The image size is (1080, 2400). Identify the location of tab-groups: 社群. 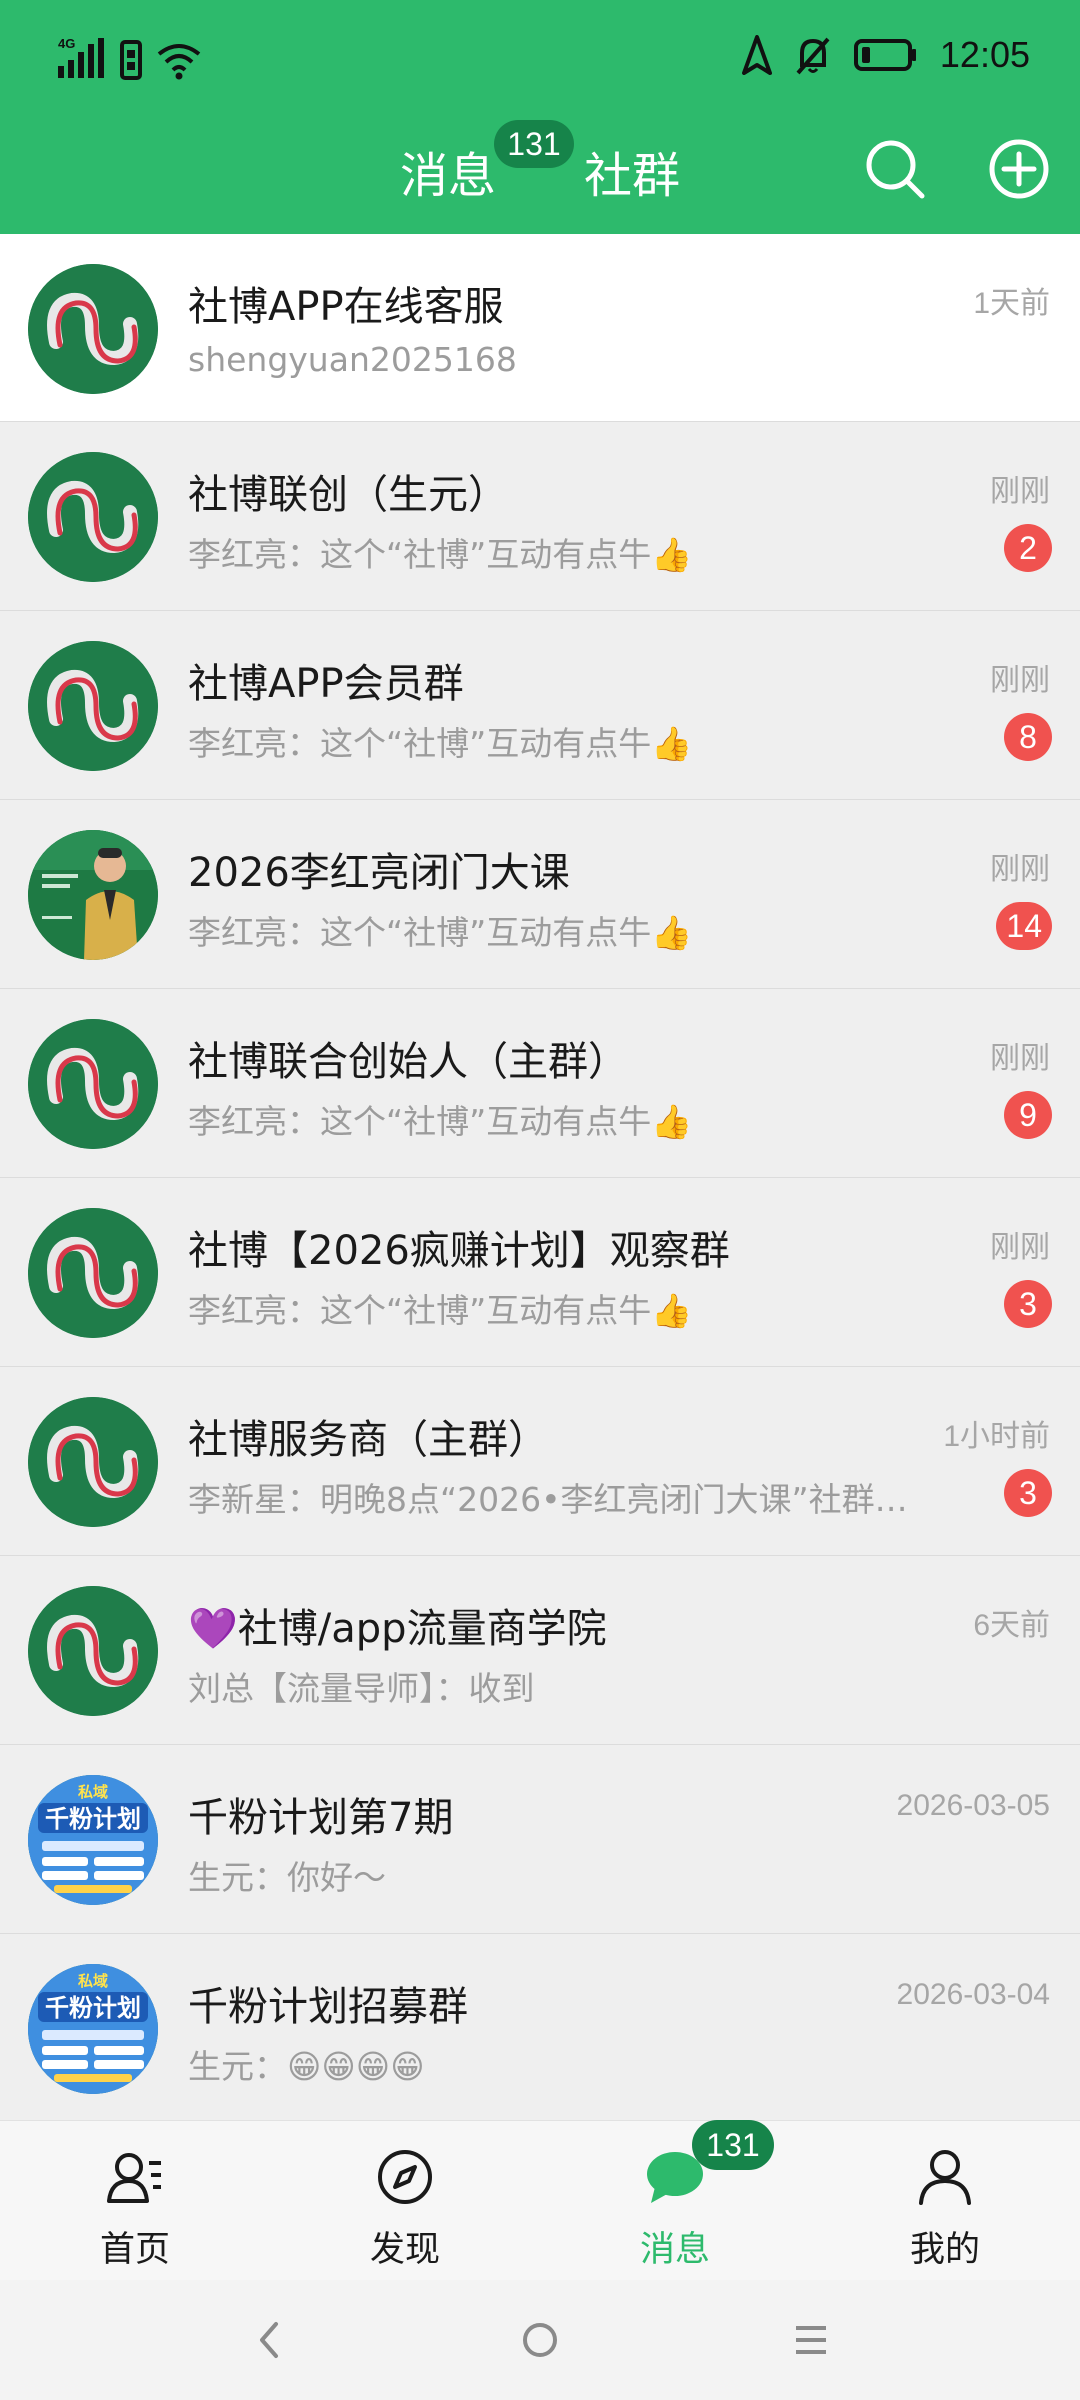
(632, 171).